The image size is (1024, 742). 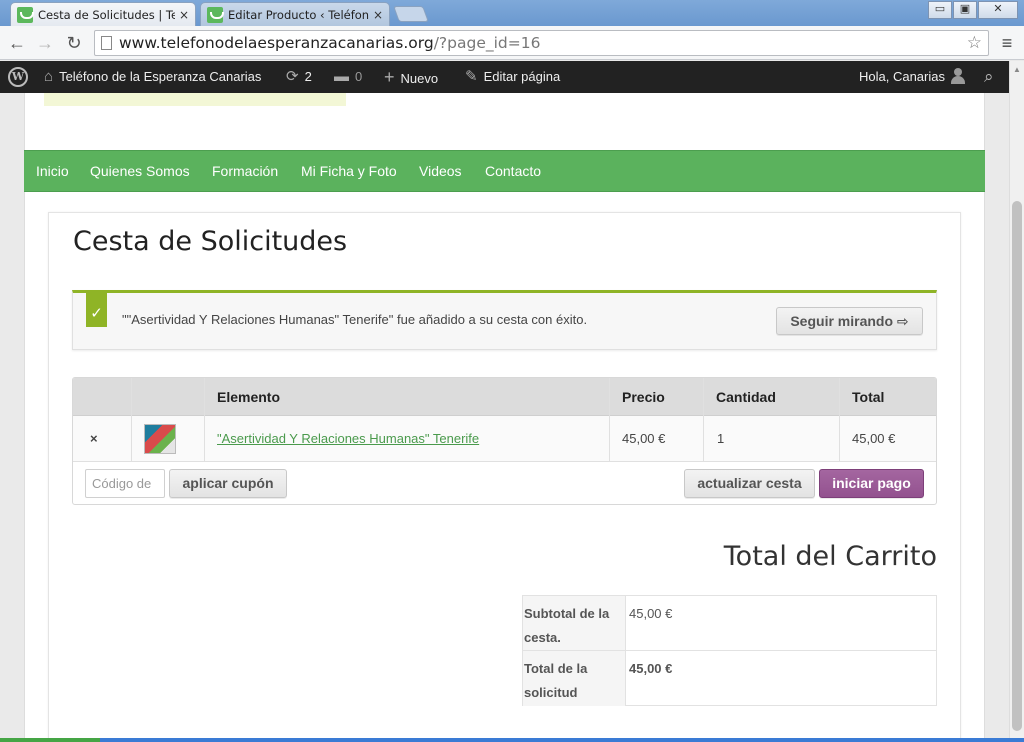 What do you see at coordinates (18, 77) in the screenshot?
I see `wordpress-logo-icon: W` at bounding box center [18, 77].